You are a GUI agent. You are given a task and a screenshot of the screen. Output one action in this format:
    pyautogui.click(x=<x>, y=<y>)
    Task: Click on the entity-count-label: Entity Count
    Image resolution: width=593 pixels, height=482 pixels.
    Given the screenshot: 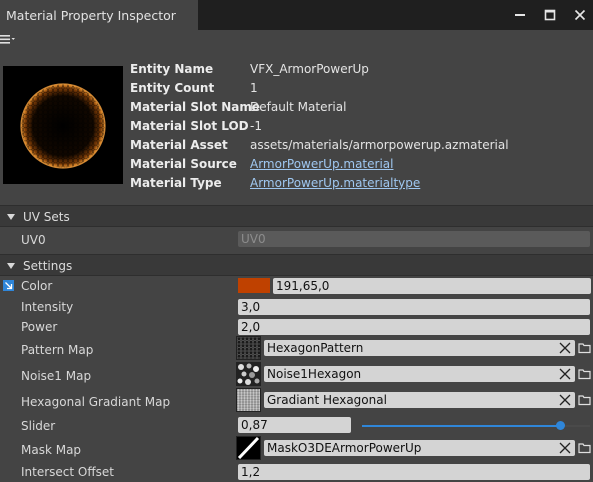 What is the action you would take?
    pyautogui.click(x=172, y=88)
    